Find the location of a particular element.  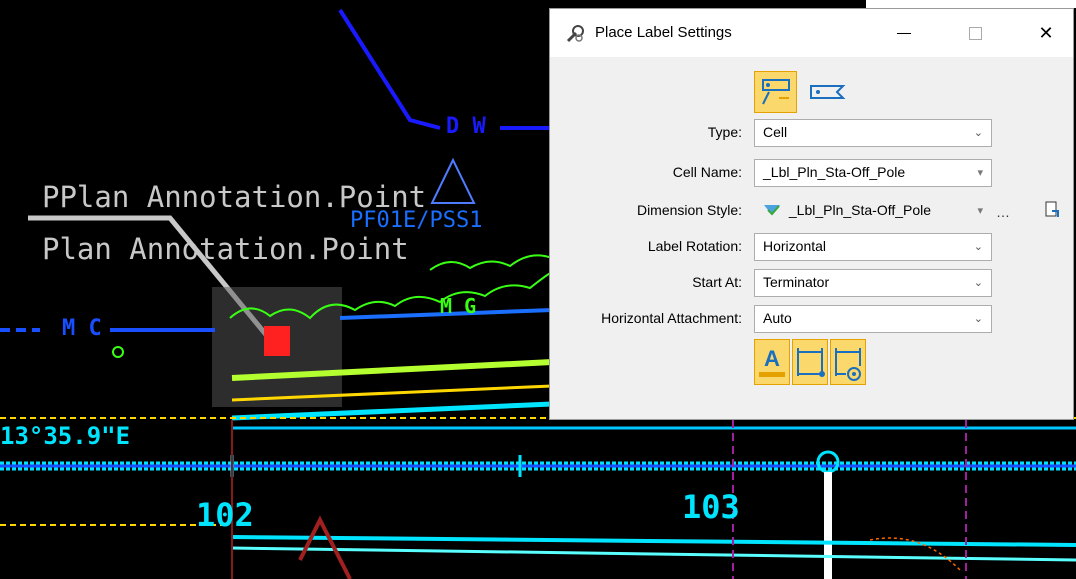

cell-name-combo: _Lbl_Pln_Sta-Off_Pole ▾ is located at coordinates (873, 173).